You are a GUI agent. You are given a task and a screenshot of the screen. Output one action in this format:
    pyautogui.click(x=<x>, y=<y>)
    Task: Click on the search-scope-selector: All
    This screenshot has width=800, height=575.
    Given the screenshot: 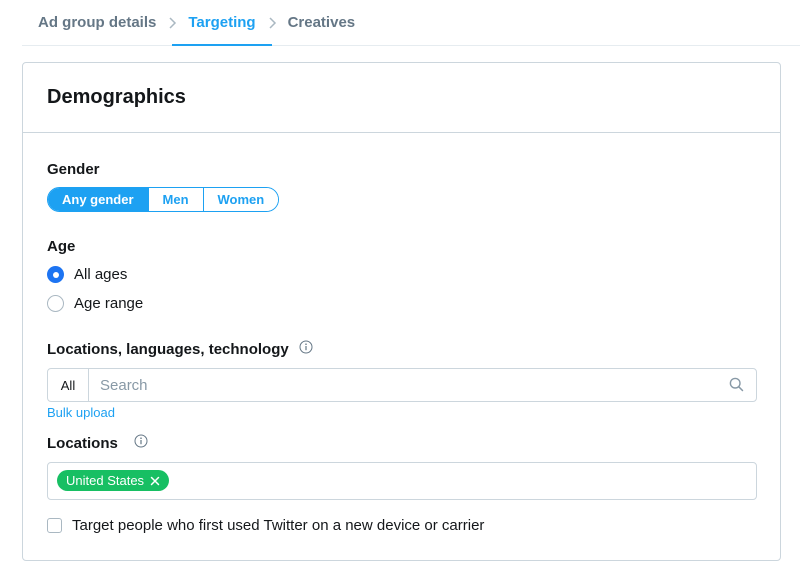 What is the action you would take?
    pyautogui.click(x=68, y=385)
    